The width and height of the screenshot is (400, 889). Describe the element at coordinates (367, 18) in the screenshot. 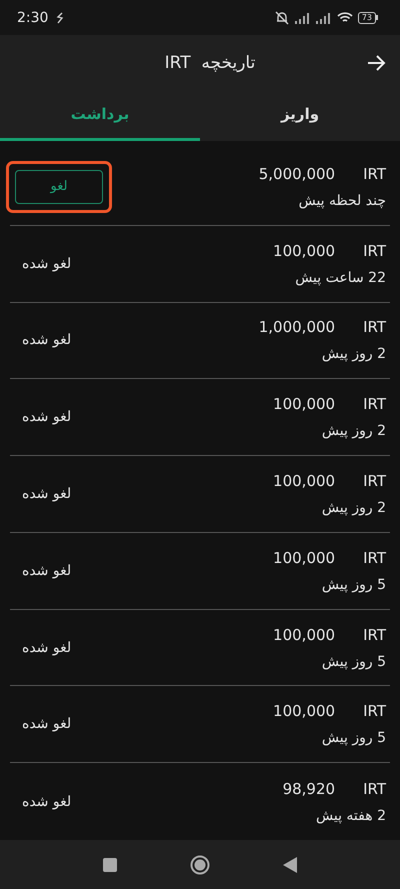

I see `battery-icon: 73` at that location.